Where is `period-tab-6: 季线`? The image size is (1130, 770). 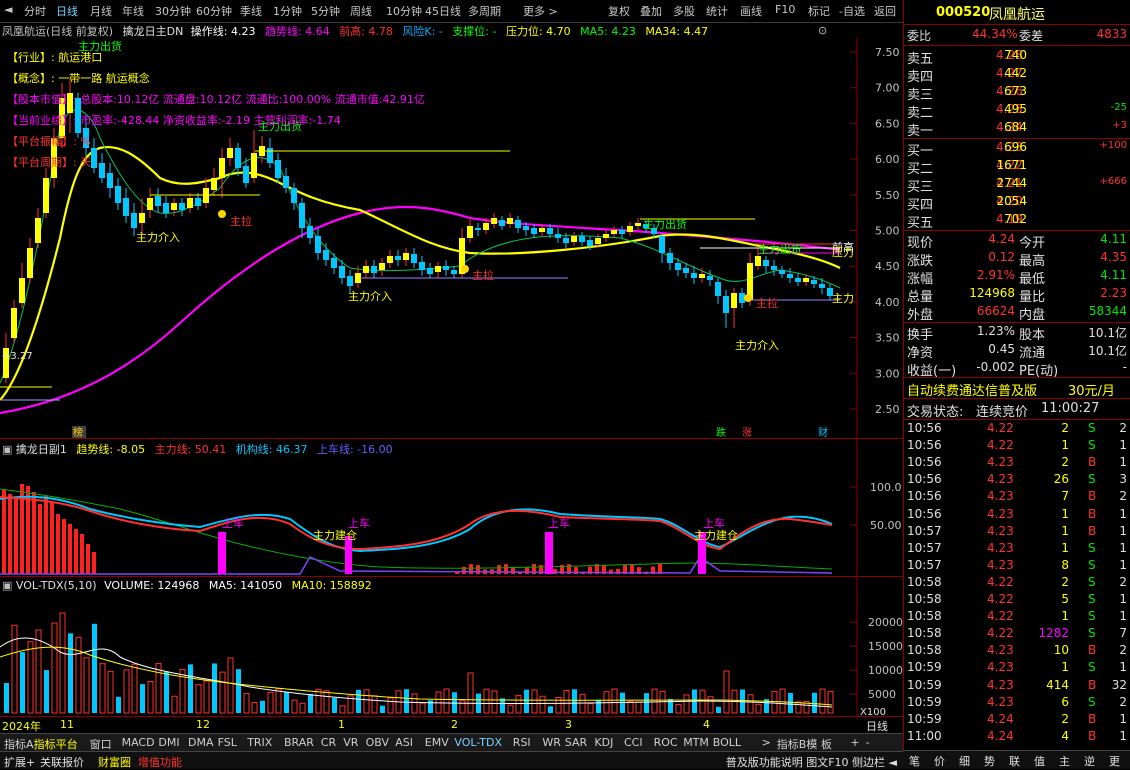
period-tab-6: 季线 is located at coordinates (251, 11).